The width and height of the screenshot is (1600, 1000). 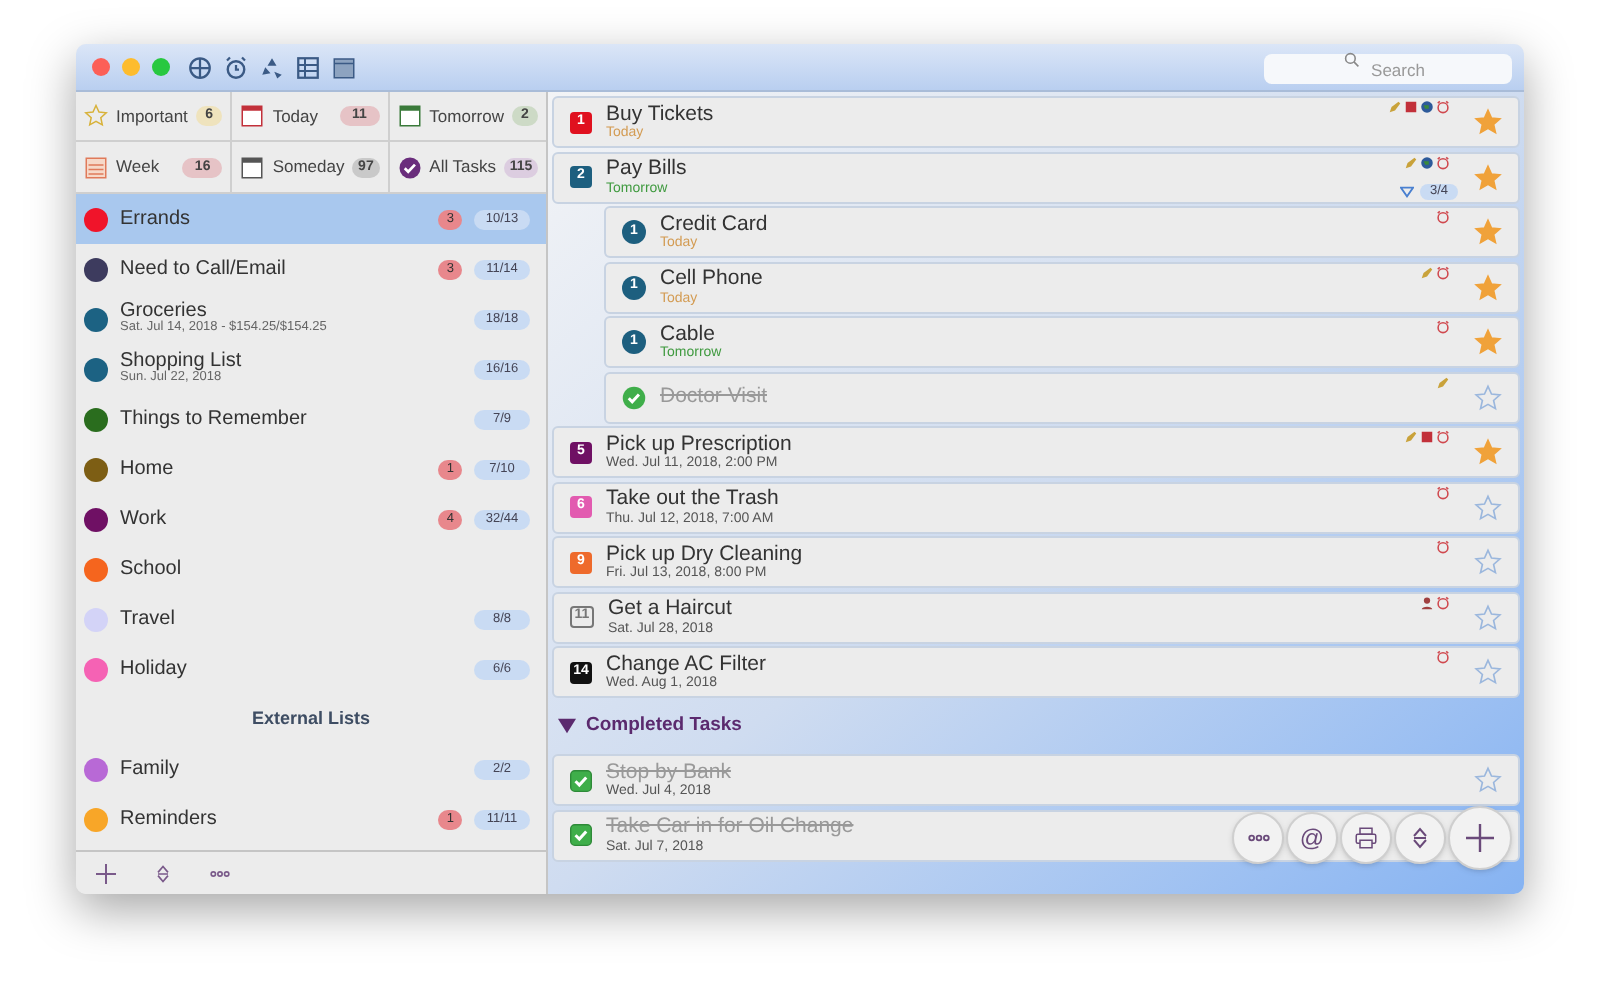 What do you see at coordinates (308, 67) in the screenshot?
I see `table-icon` at bounding box center [308, 67].